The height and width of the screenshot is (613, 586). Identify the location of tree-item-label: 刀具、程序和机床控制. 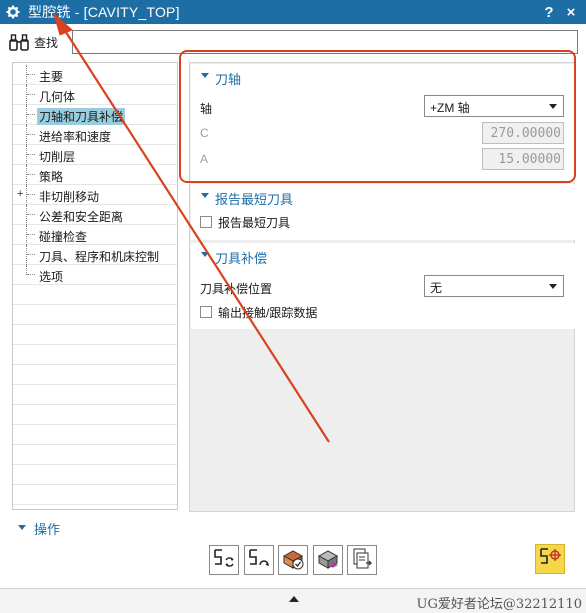
(99, 257).